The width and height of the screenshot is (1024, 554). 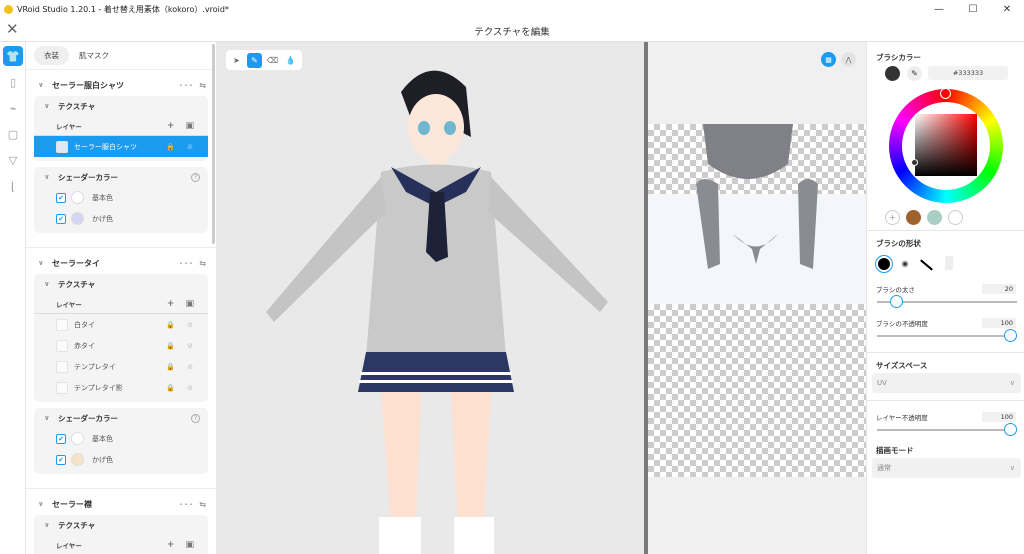 I want to click on vroid-logo-icon, so click(x=8, y=9).